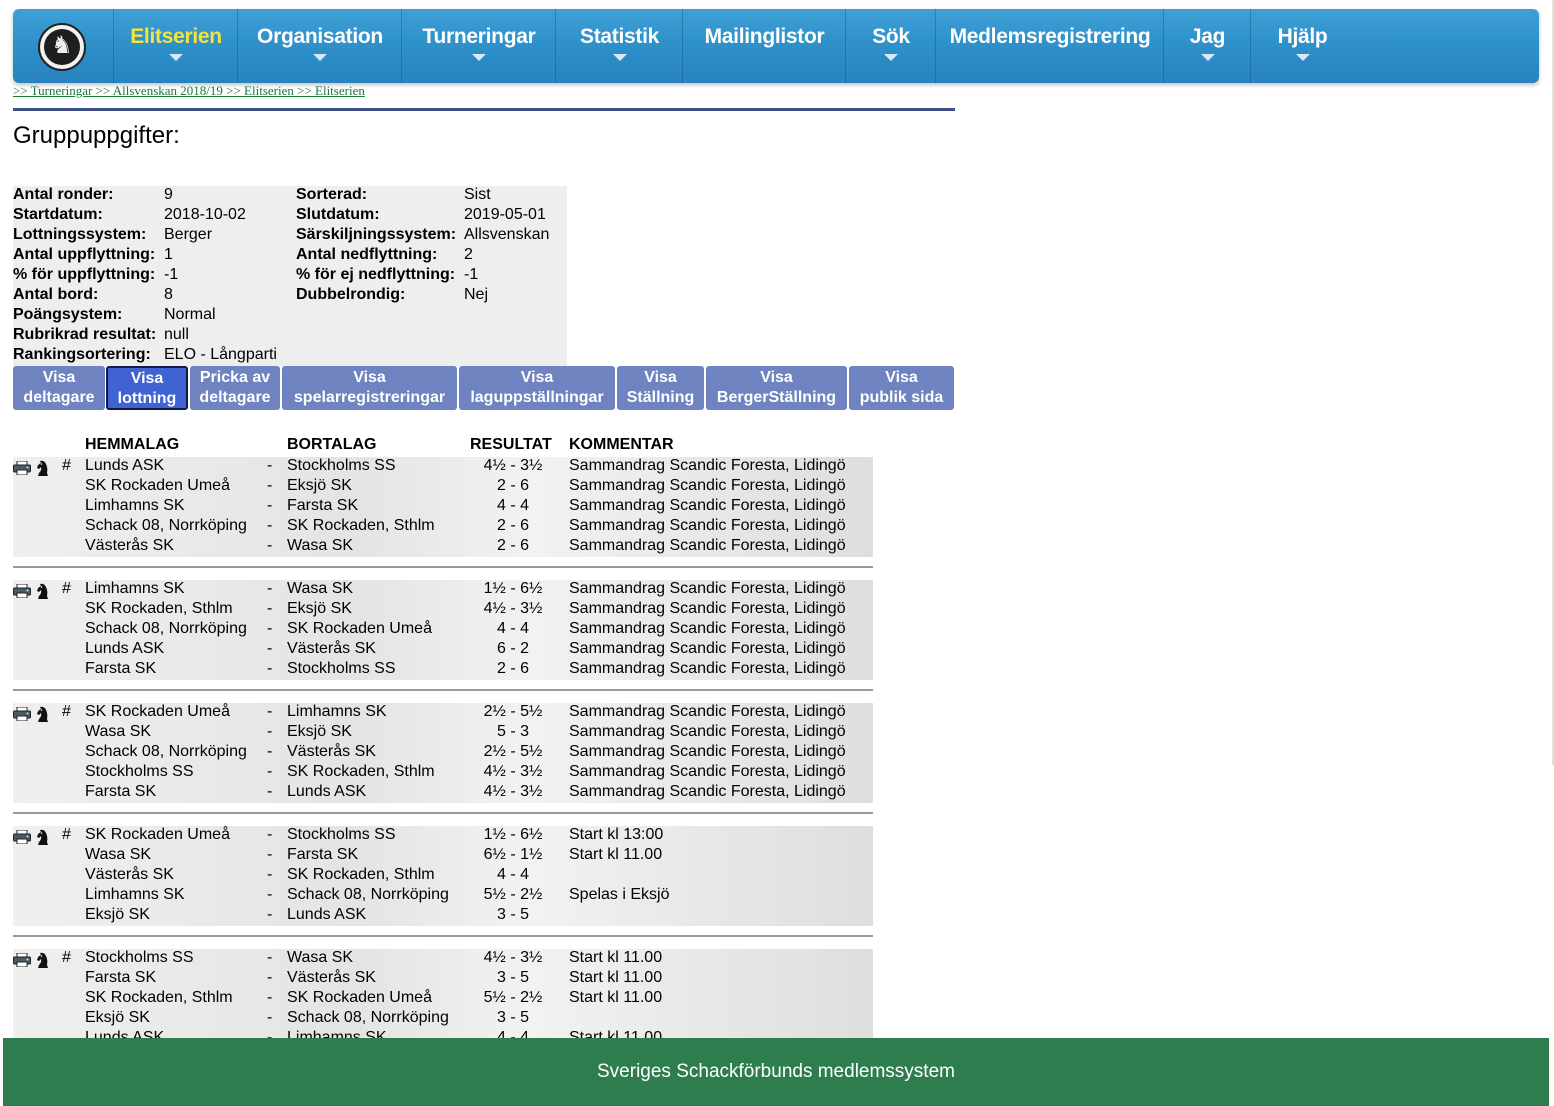  What do you see at coordinates (320, 36) in the screenshot?
I see `nav-item-label: Organisation` at bounding box center [320, 36].